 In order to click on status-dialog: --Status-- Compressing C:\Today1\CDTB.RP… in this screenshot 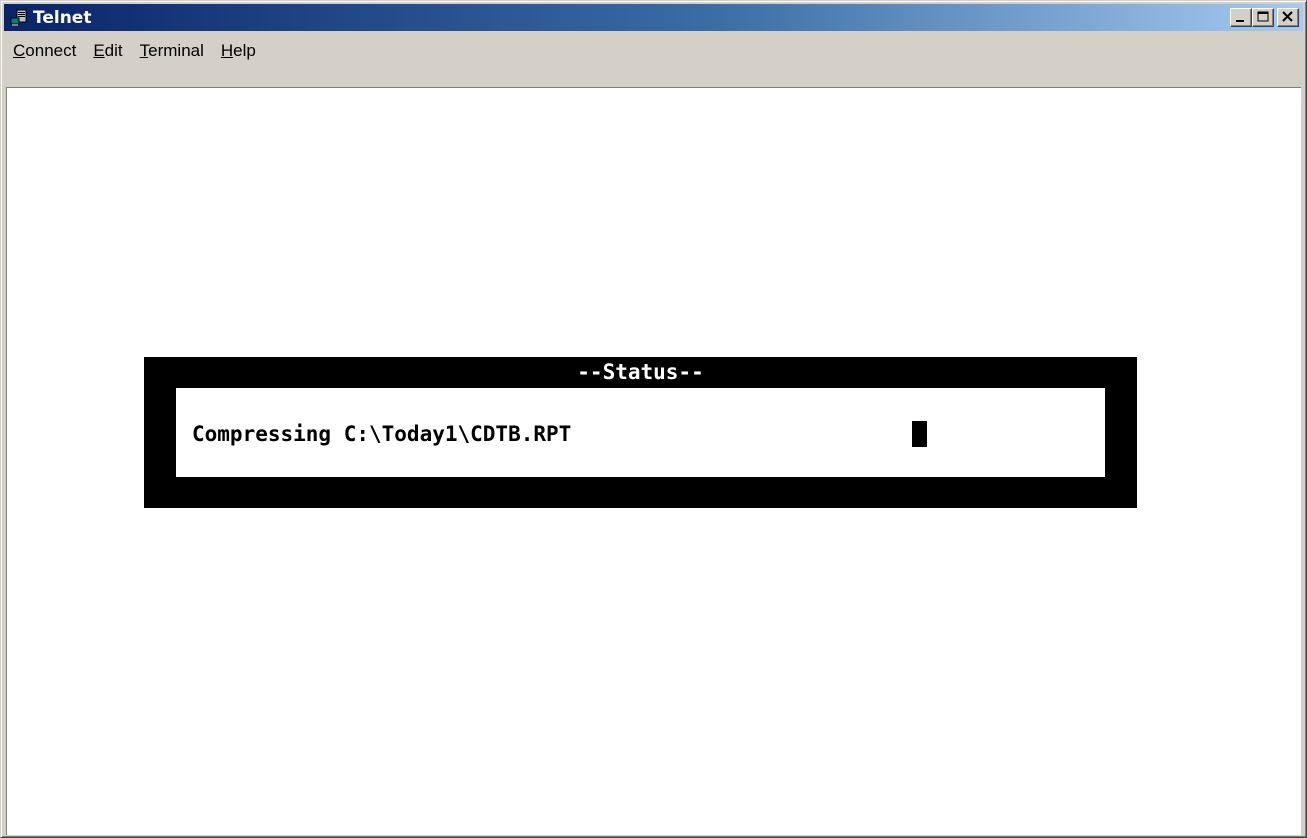, I will do `click(640, 432)`.